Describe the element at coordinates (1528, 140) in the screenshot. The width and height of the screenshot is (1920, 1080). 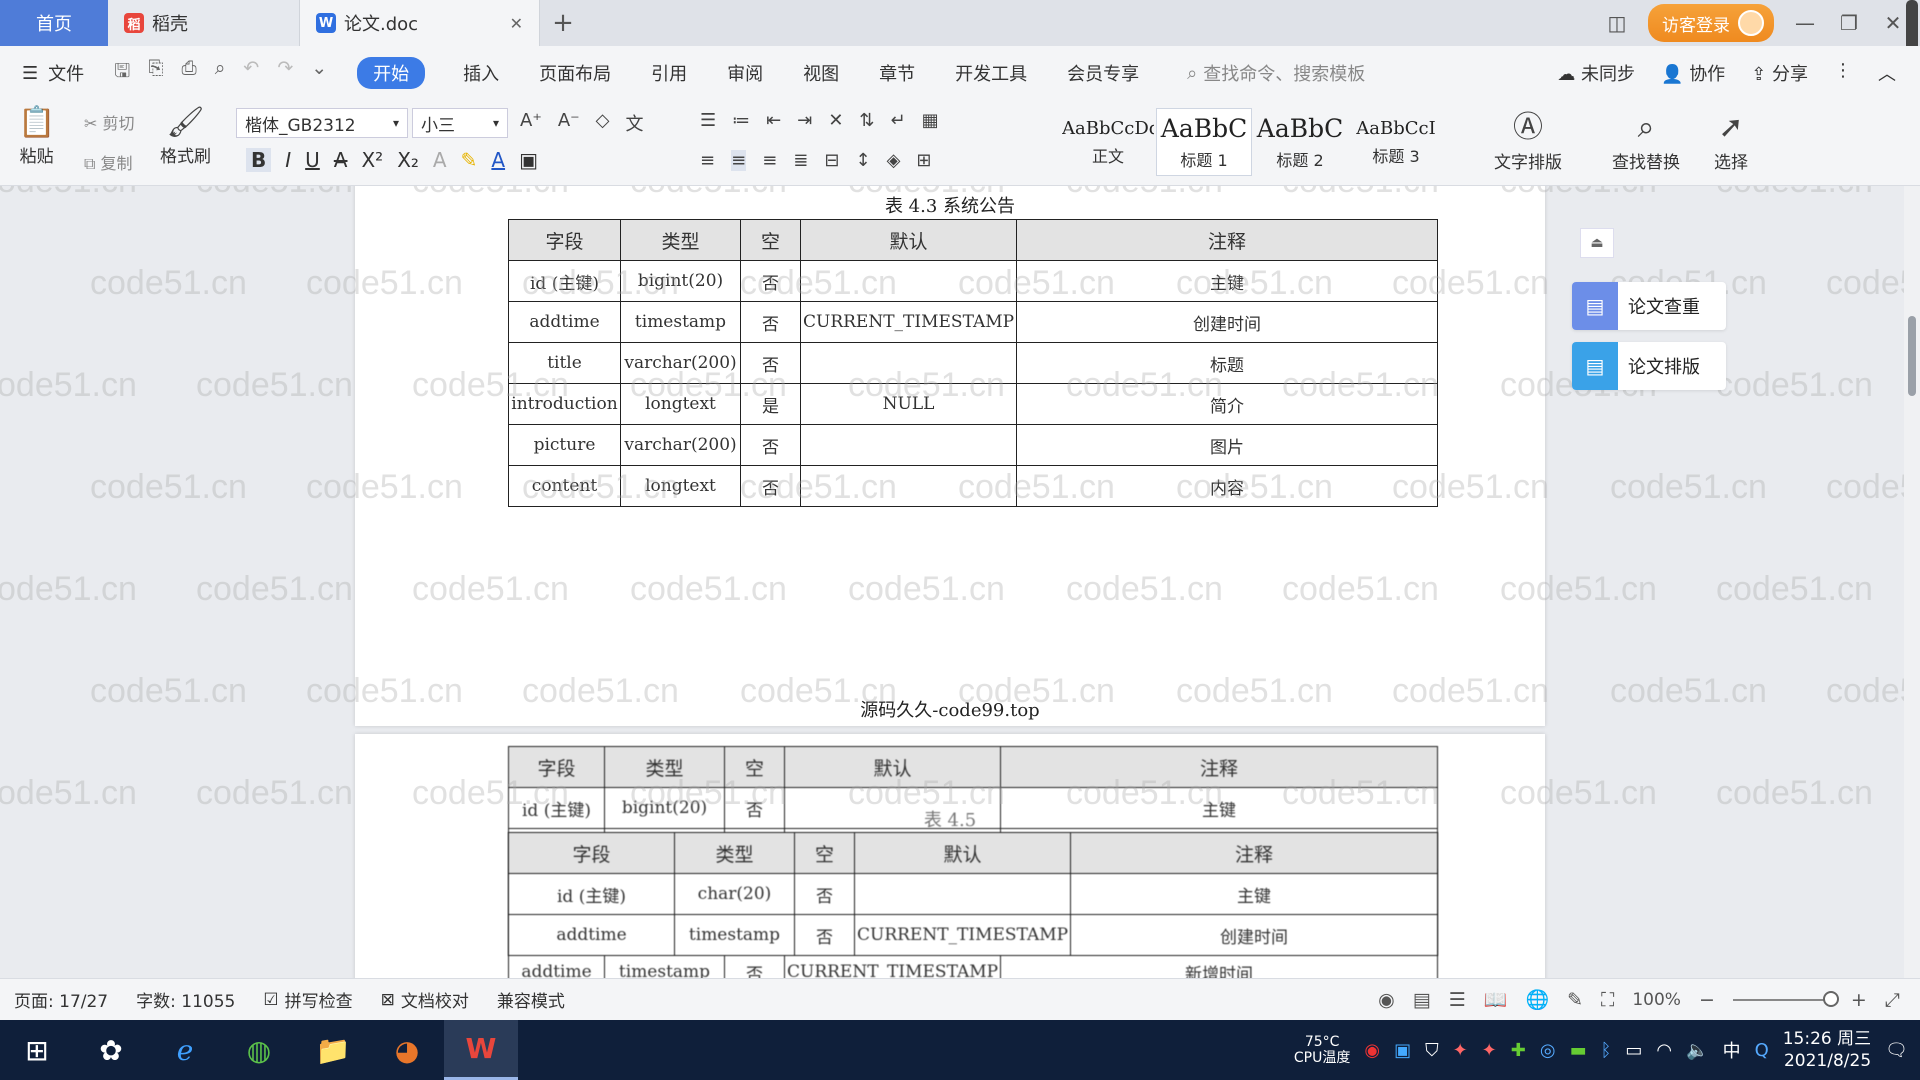
I see `text-layout-button: Ⓐ 文字排版` at that location.